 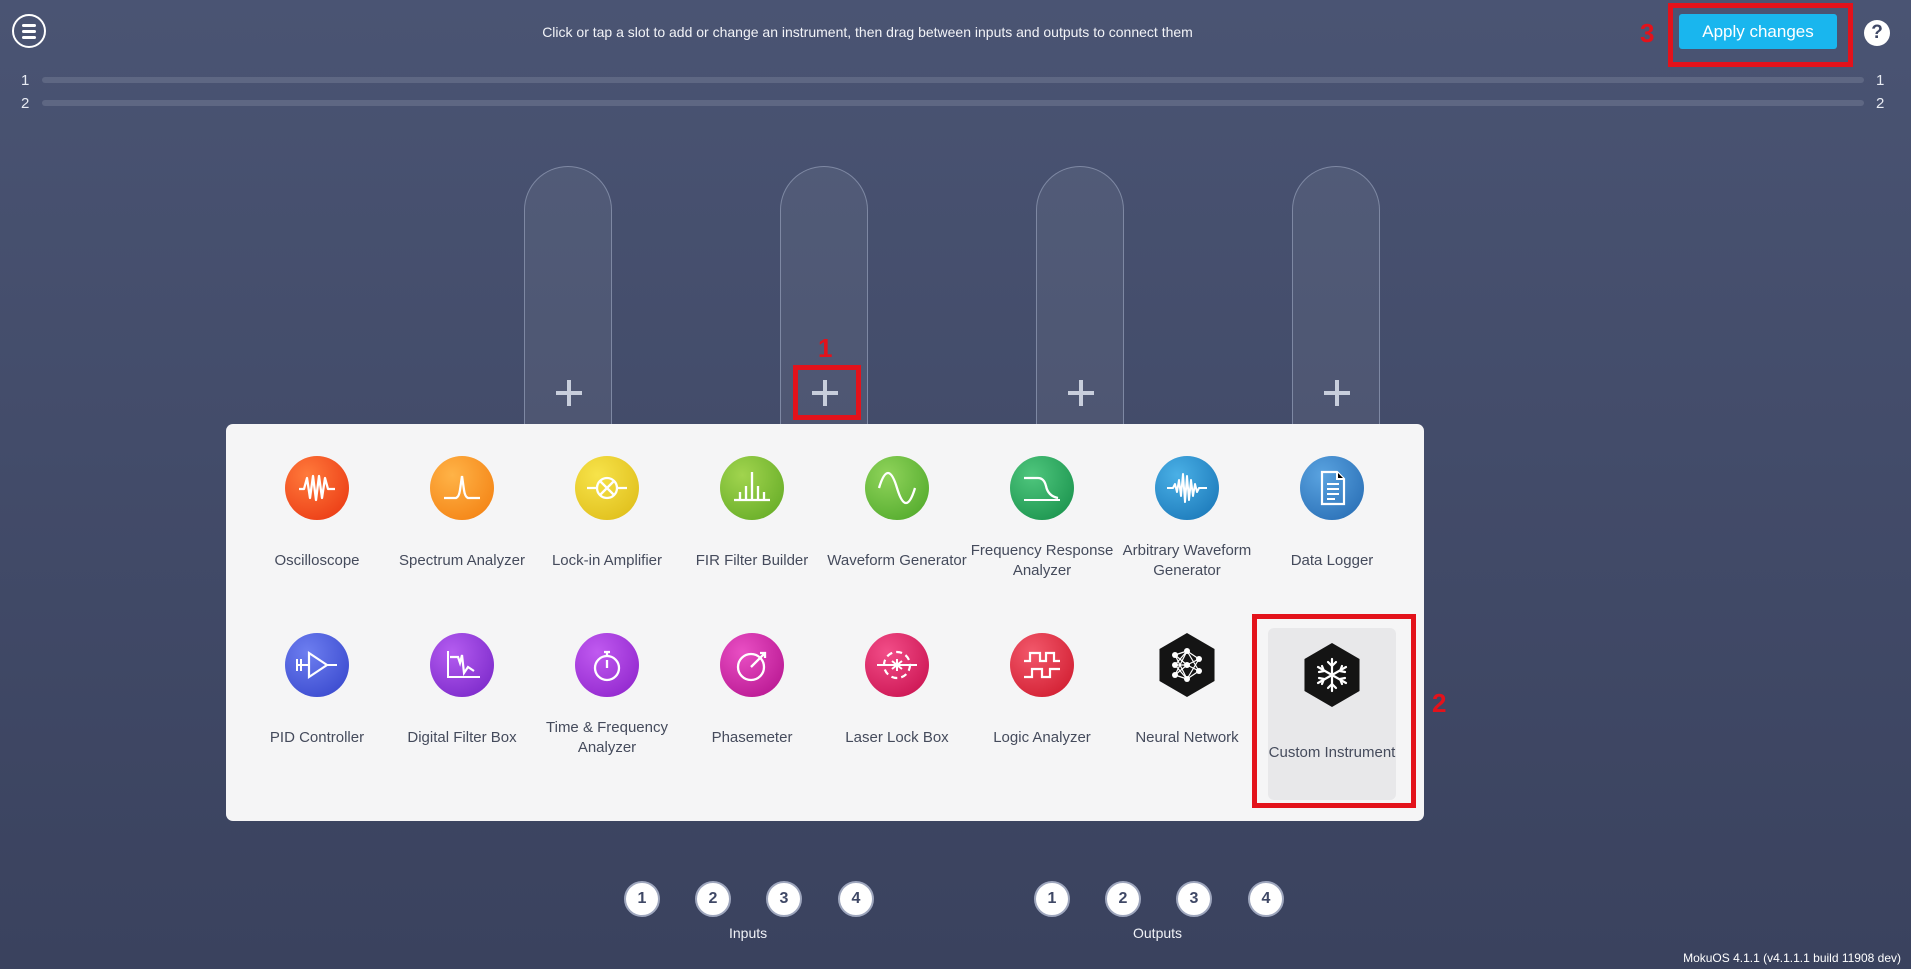 What do you see at coordinates (317, 737) in the screenshot?
I see `instrument-label: PID Controller` at bounding box center [317, 737].